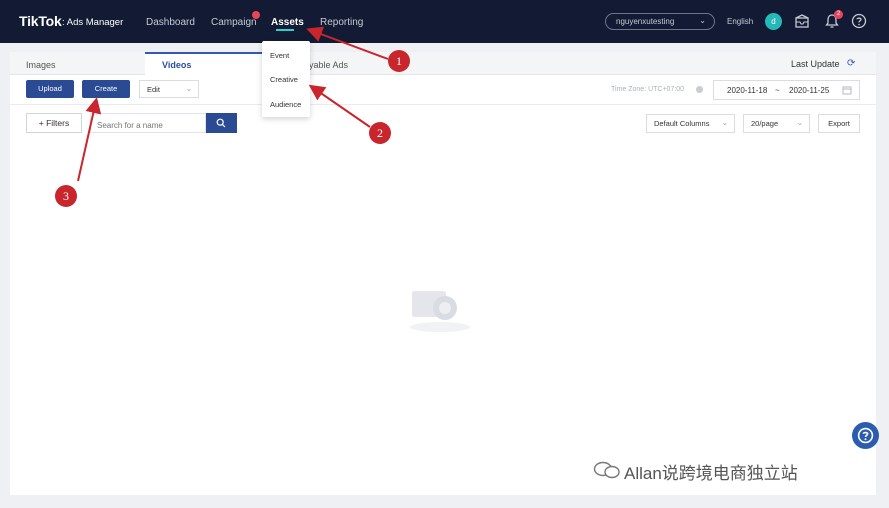 The image size is (889, 508). What do you see at coordinates (285, 104) in the screenshot?
I see `menu-item-audience: Audience` at bounding box center [285, 104].